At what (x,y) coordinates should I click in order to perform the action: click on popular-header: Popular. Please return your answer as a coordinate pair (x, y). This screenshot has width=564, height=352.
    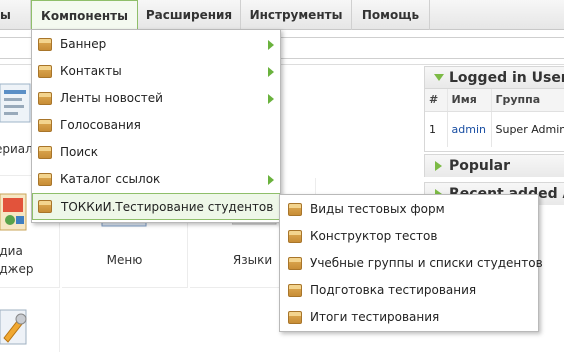
    Looking at the image, I should click on (494, 166).